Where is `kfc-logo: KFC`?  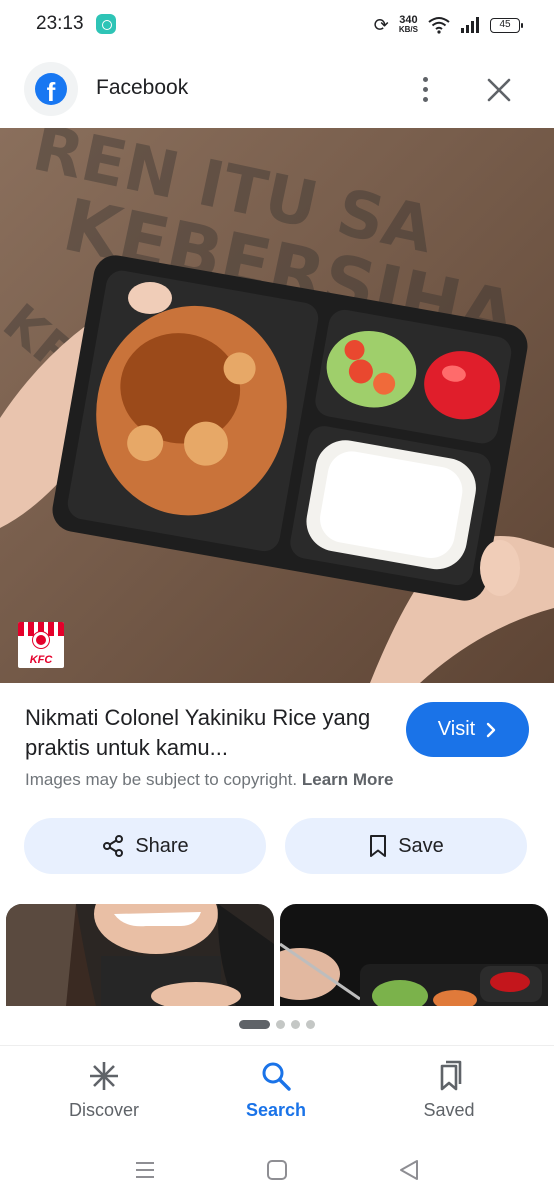
kfc-logo: KFC is located at coordinates (41, 645).